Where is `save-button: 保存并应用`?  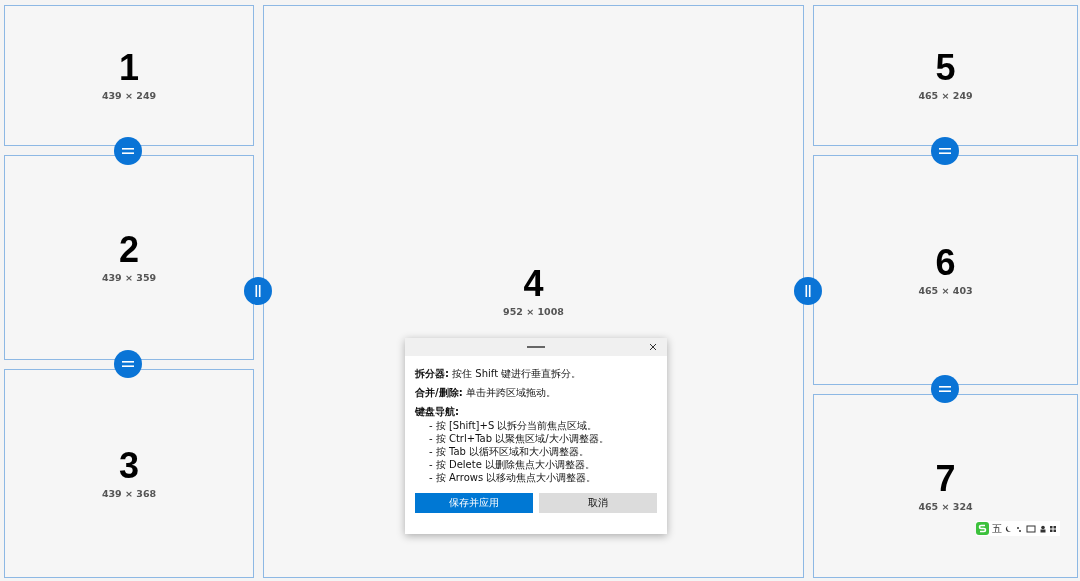
save-button: 保存并应用 is located at coordinates (474, 503).